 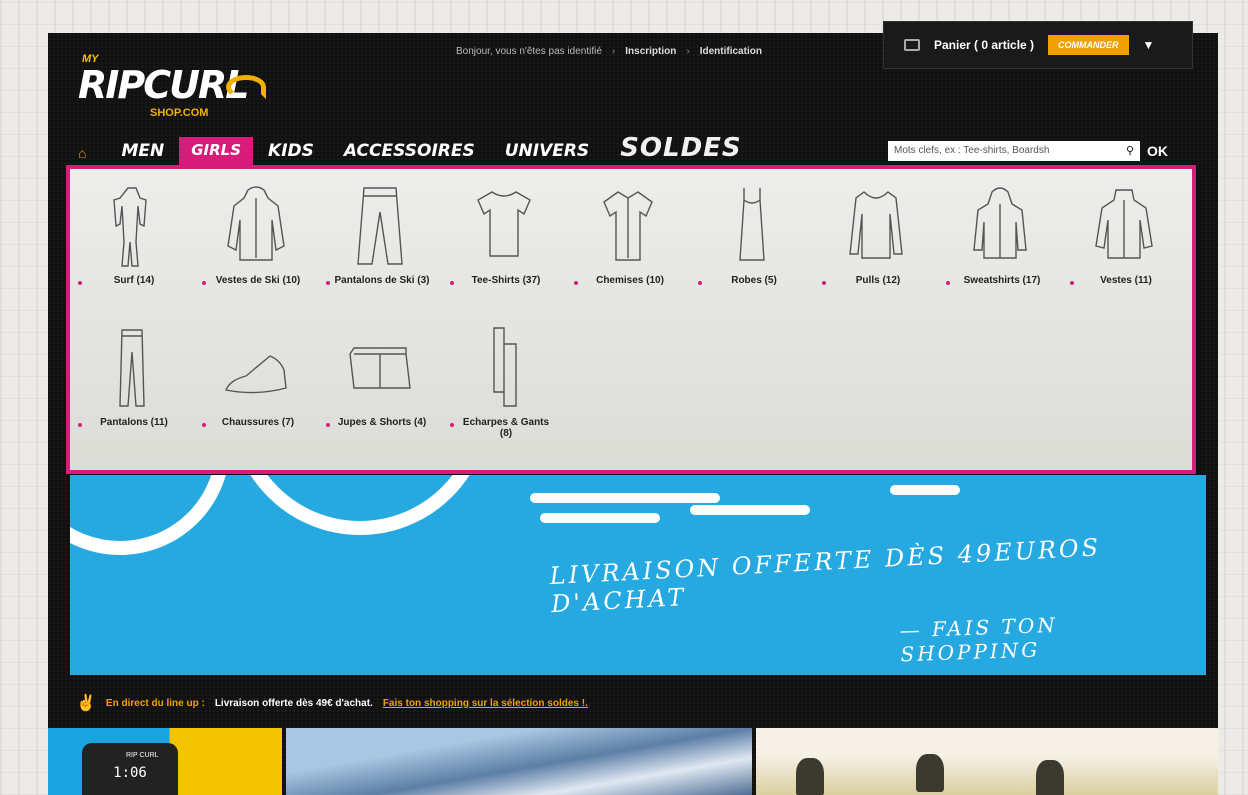 What do you see at coordinates (825, 576) in the screenshot?
I see `promo-text: LIVRAISON OFFERTE DÈS 49EUROS D'ACHAT` at bounding box center [825, 576].